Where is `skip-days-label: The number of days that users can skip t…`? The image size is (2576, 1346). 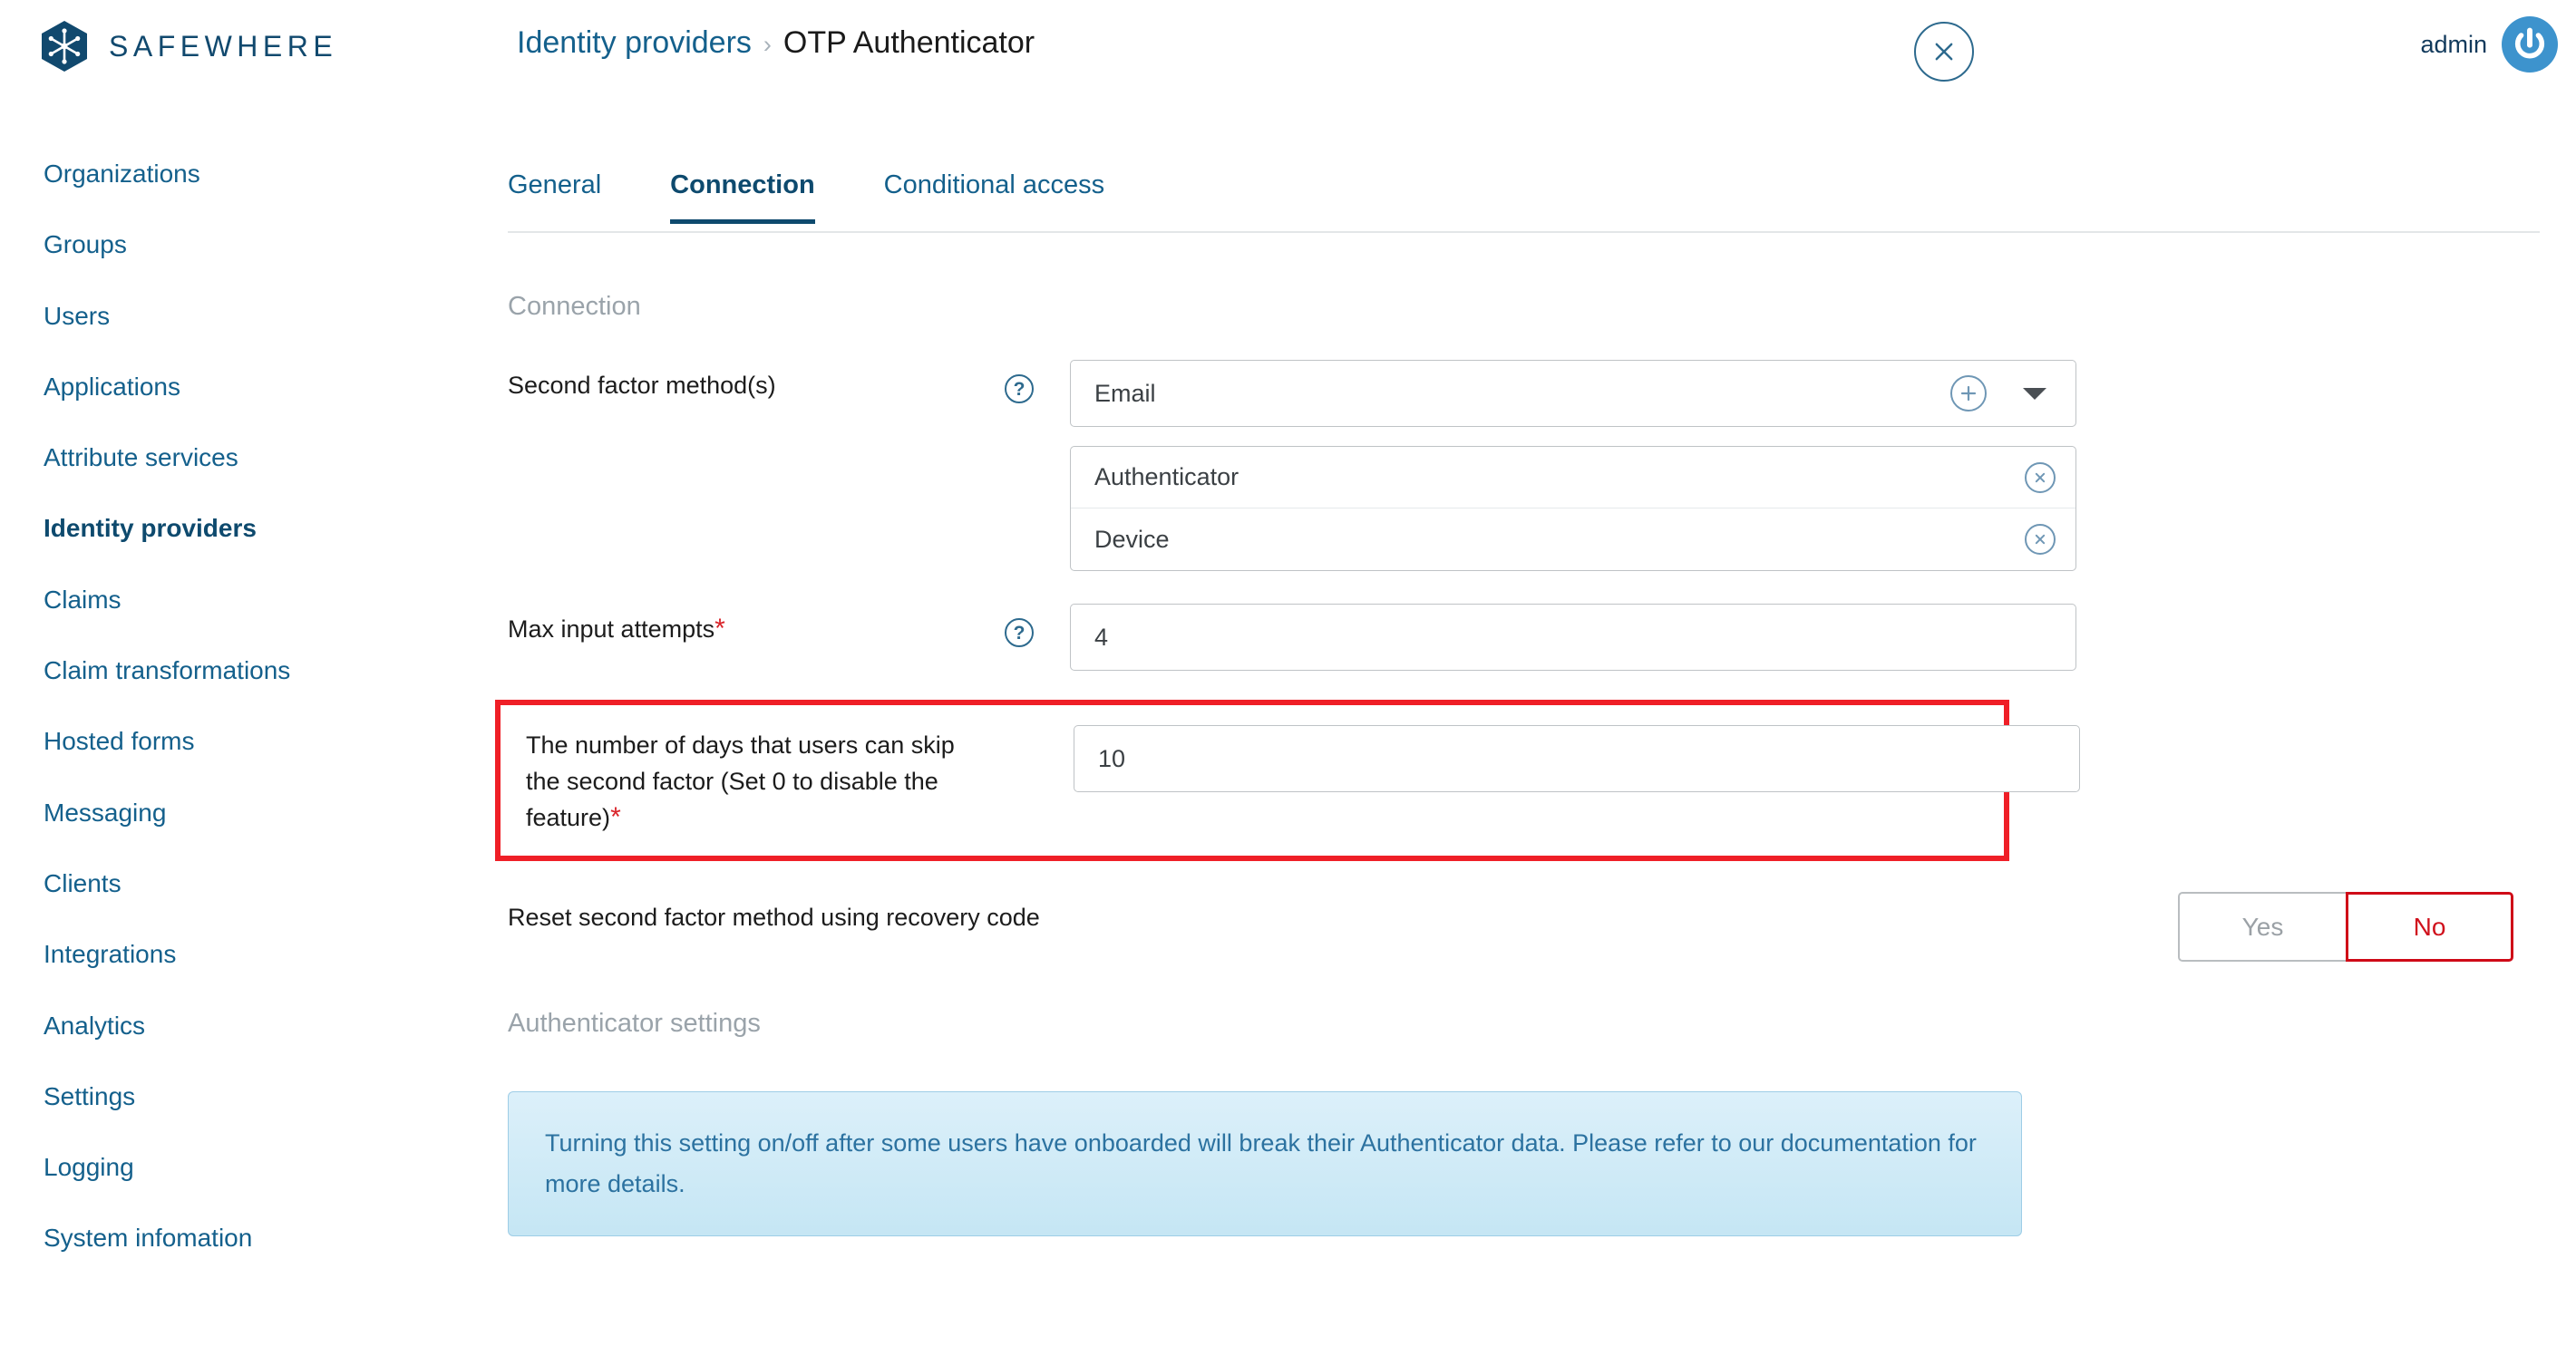
skip-days-label: The number of days that users can skip t… is located at coordinates (744, 781).